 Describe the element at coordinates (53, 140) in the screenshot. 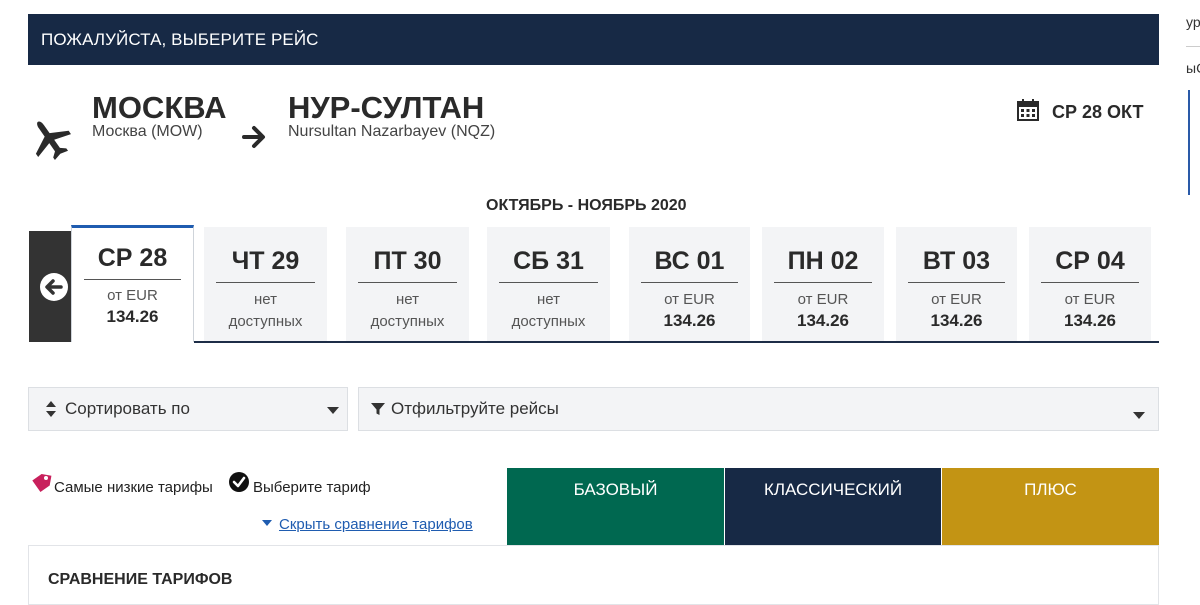

I see `plane-icon` at that location.